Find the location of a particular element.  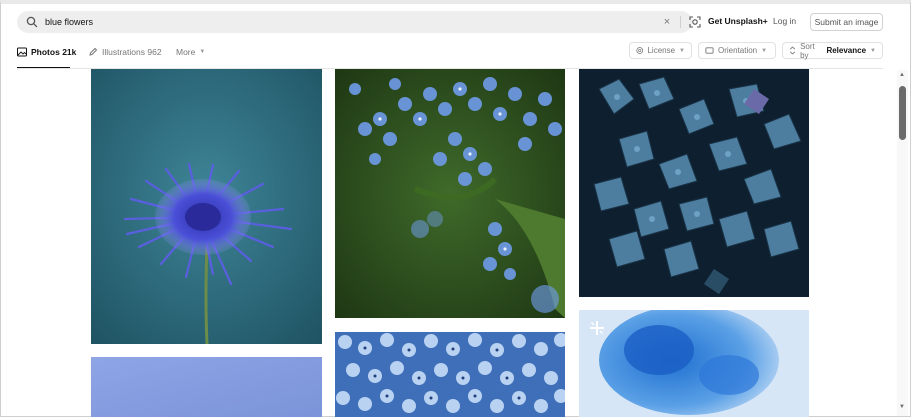

tab-more: More ▼ is located at coordinates (190, 52).